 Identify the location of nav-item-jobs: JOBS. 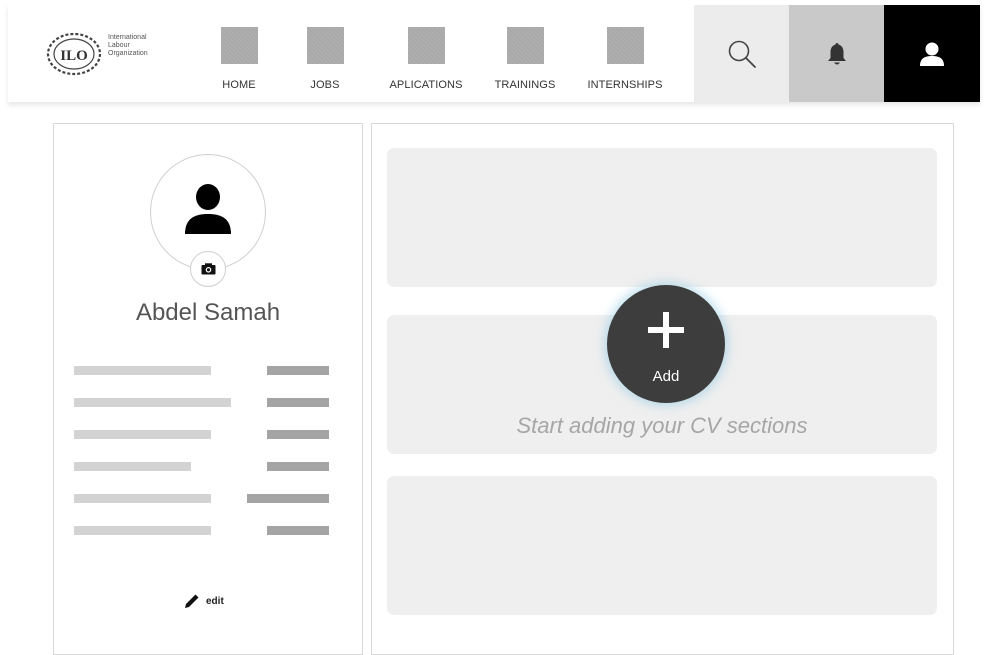
(325, 60).